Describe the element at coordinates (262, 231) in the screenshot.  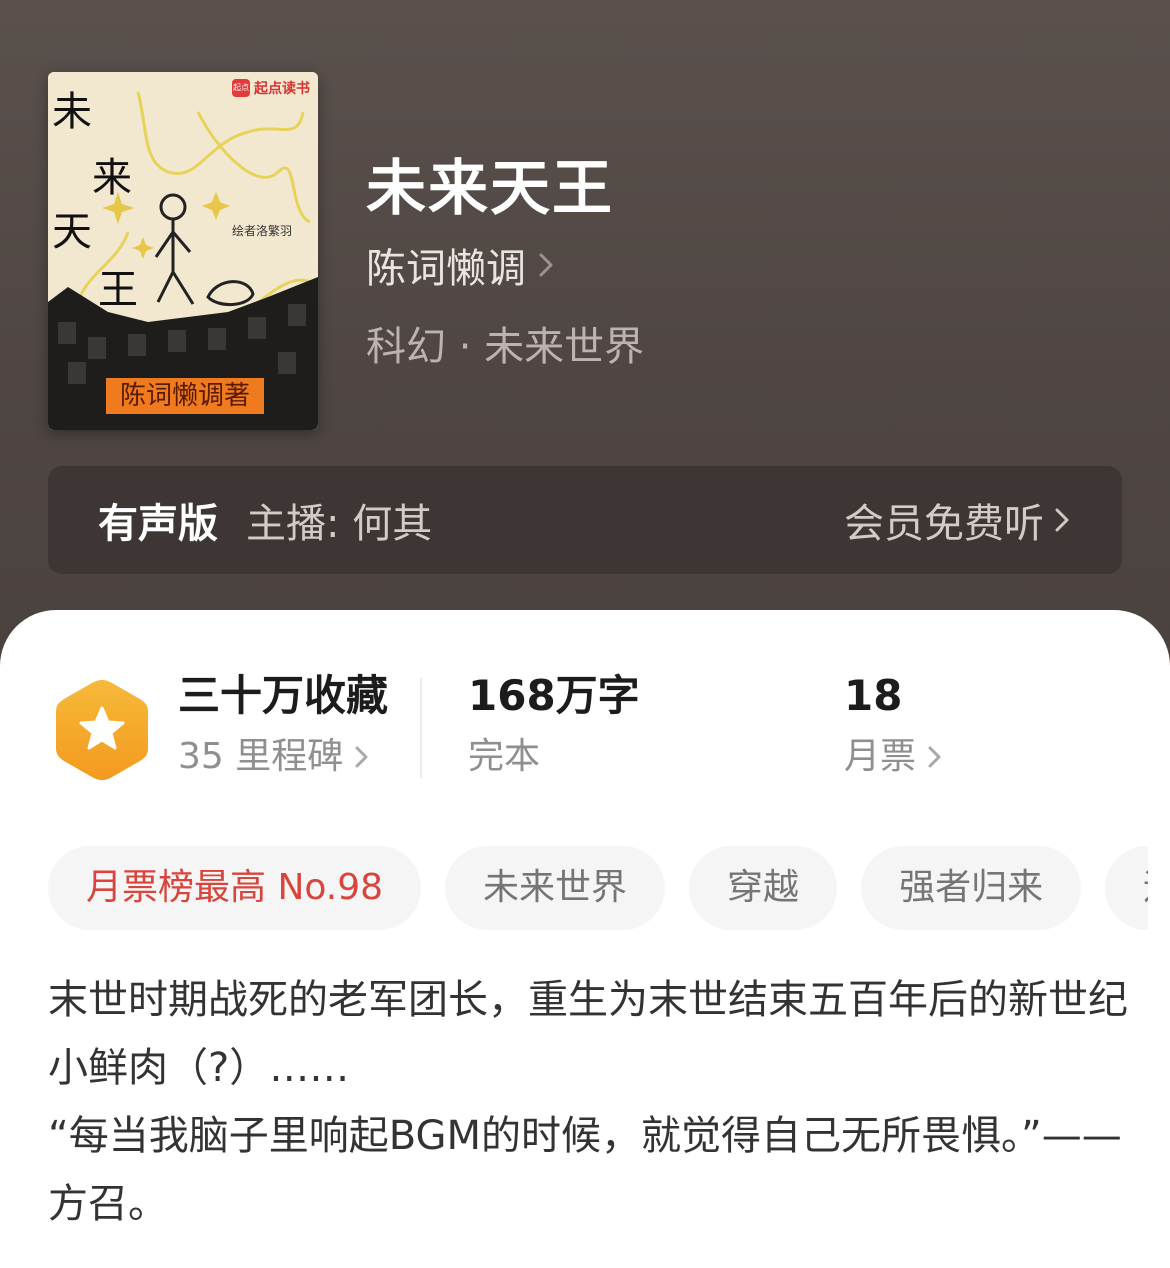
I see `cover-illustrator: 绘者洛繁羽` at that location.